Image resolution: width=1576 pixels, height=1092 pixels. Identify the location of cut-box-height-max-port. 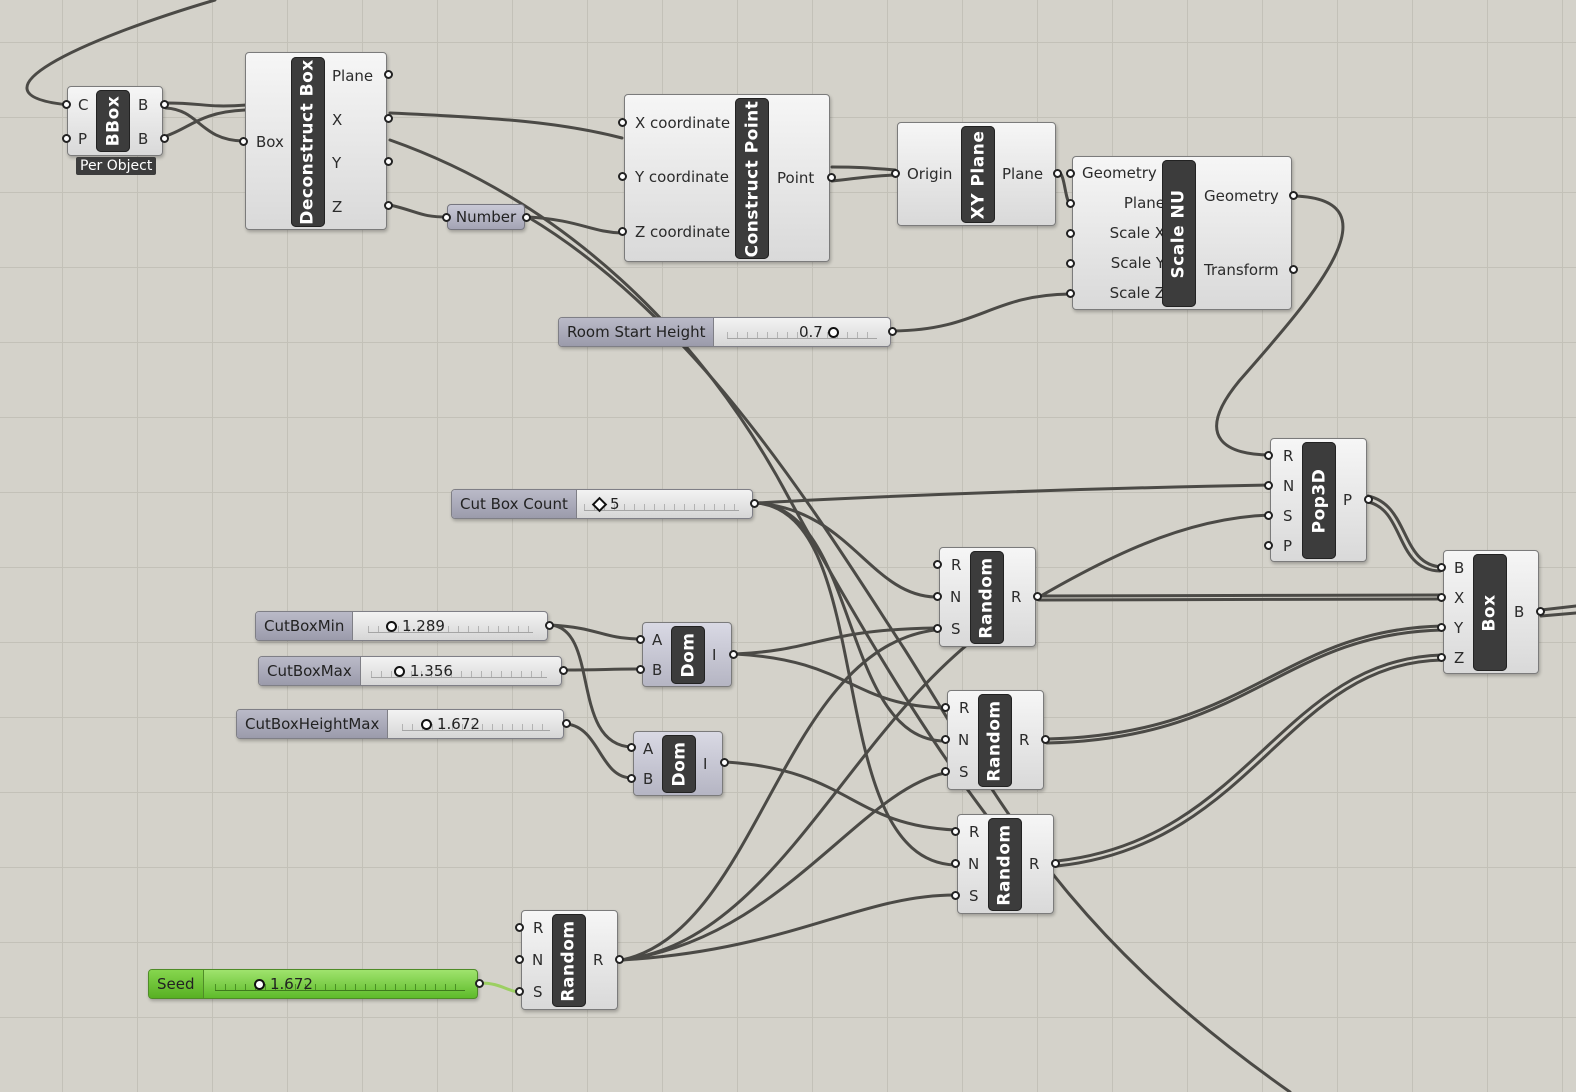
(566, 723).